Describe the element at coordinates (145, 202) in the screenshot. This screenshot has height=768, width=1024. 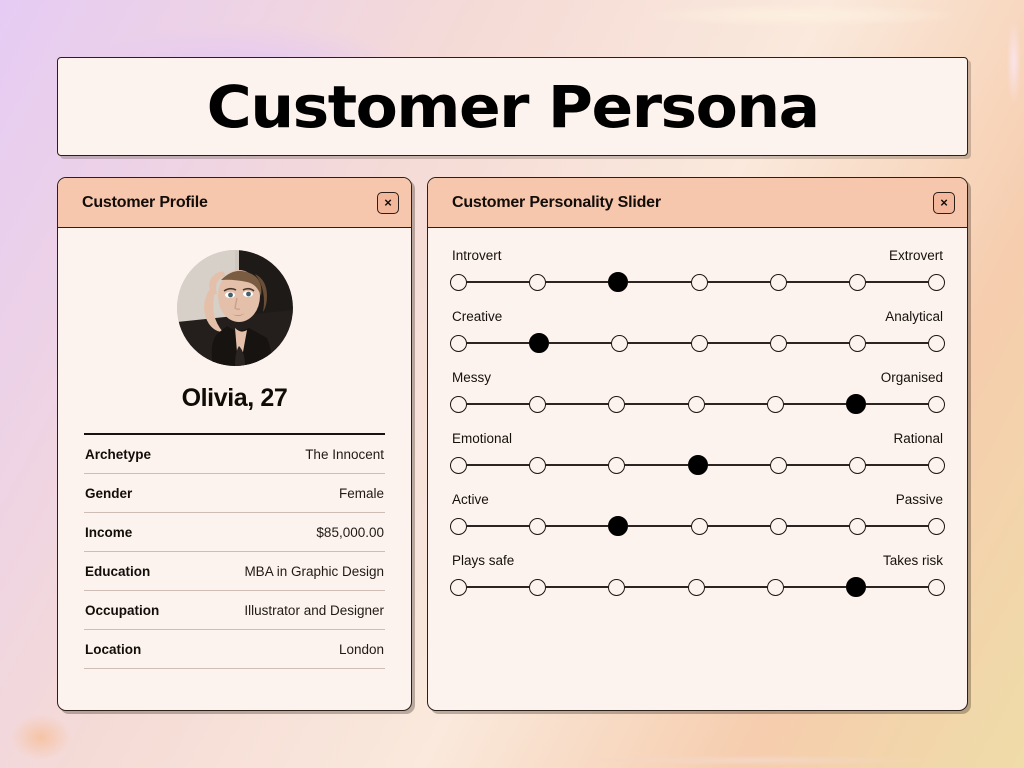
I see `profile-card-title: Customer Profile` at that location.